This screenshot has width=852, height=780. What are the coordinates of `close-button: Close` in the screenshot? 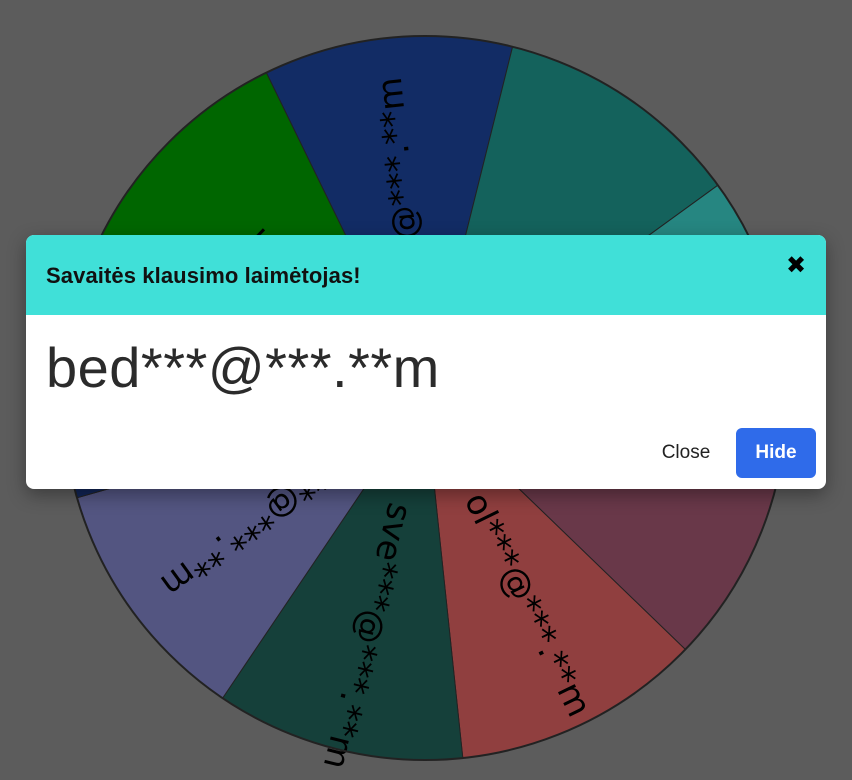 It's located at (686, 453).